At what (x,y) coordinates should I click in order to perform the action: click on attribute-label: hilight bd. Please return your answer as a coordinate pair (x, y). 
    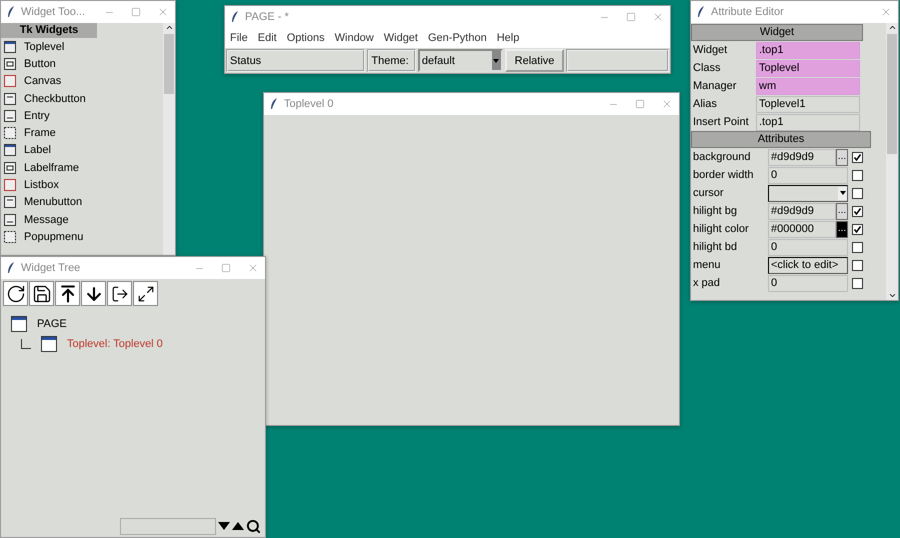
    Looking at the image, I should click on (715, 247).